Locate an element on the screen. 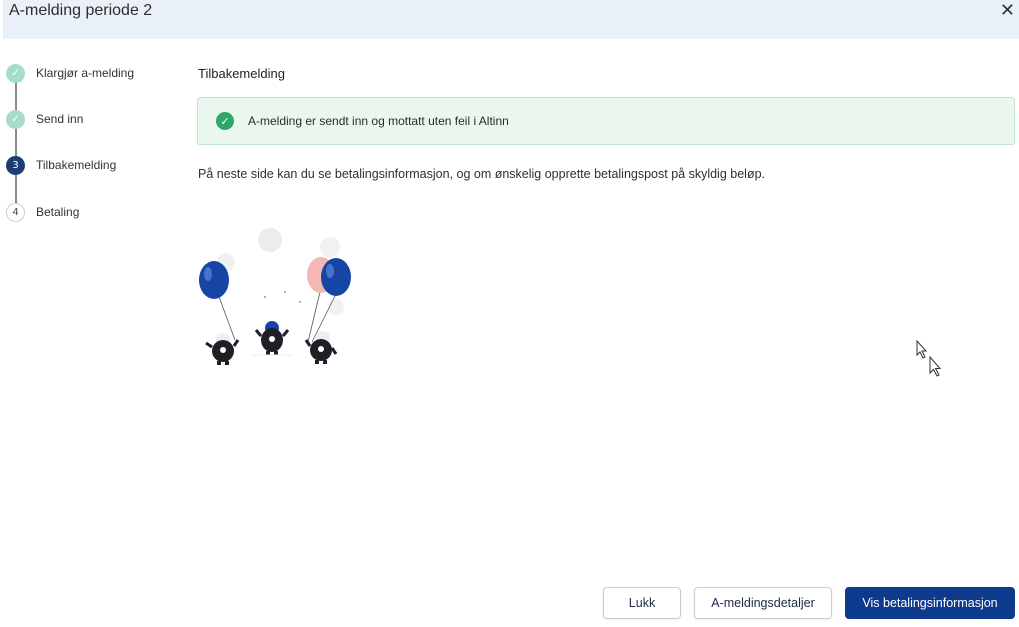 The image size is (1019, 627). close-icon: ✕ is located at coordinates (1007, 10).